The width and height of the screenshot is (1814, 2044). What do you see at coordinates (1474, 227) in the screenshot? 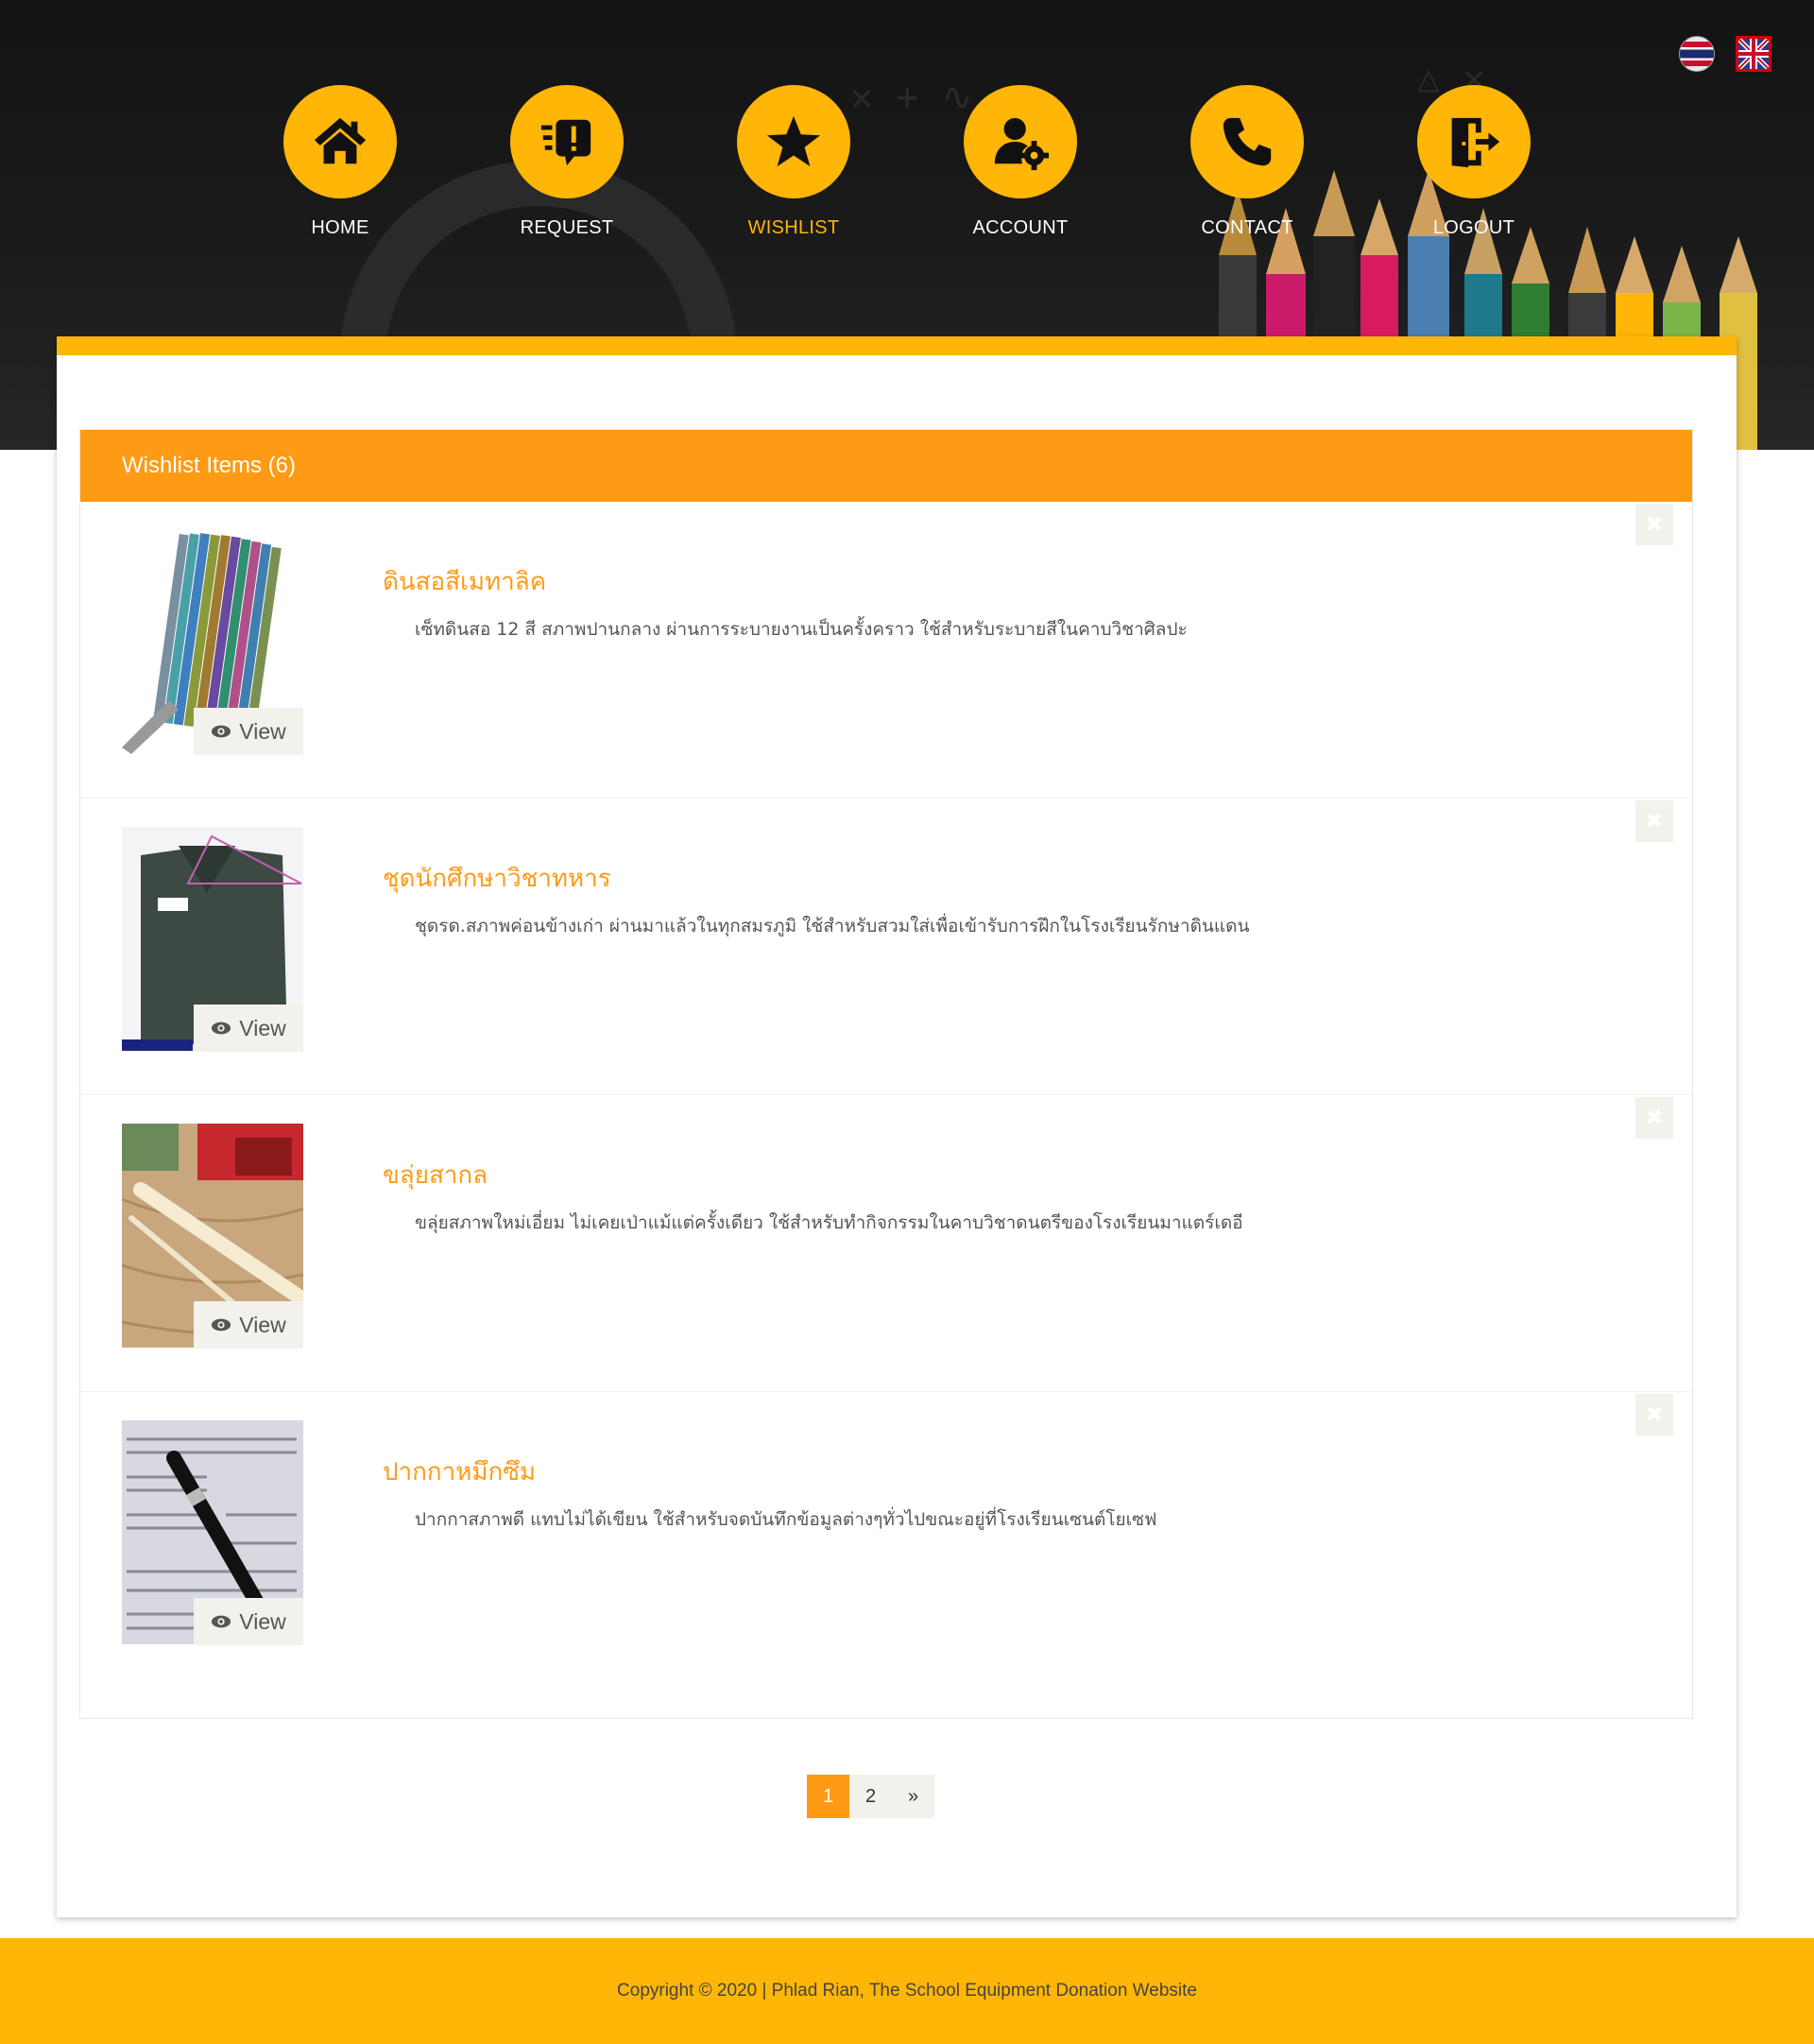
I see `nav-label: LOGOUT` at bounding box center [1474, 227].